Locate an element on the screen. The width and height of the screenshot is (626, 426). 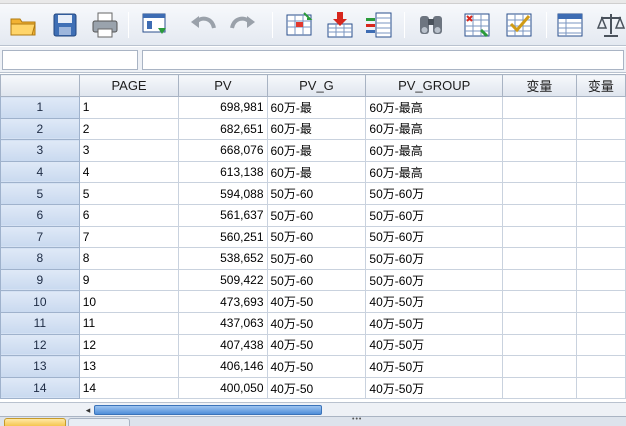
cell-pv: 560,251 is located at coordinates (223, 237).